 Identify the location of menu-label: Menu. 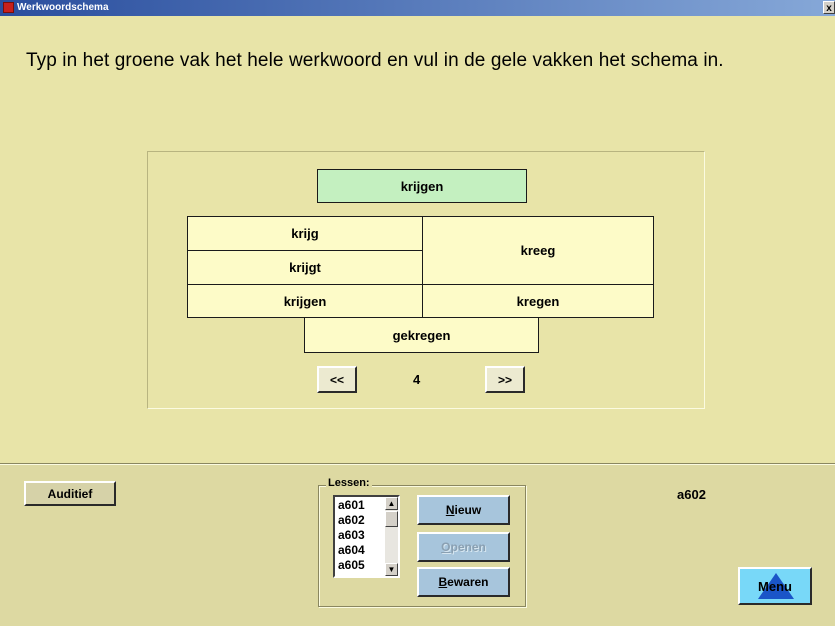
(775, 586).